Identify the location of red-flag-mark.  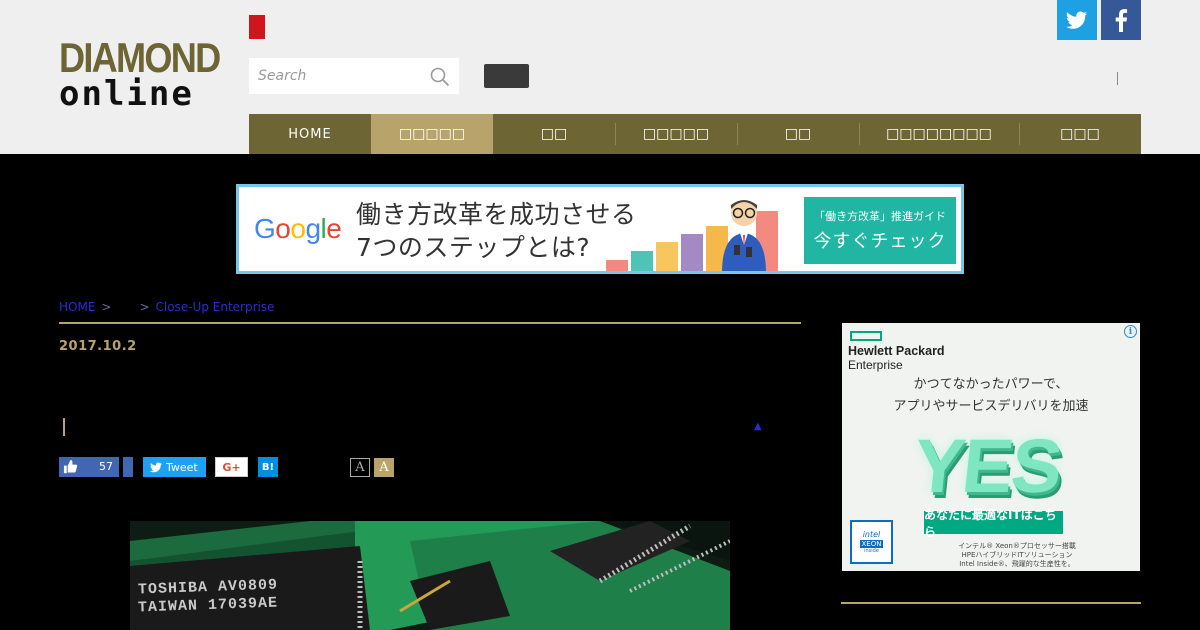
(257, 27).